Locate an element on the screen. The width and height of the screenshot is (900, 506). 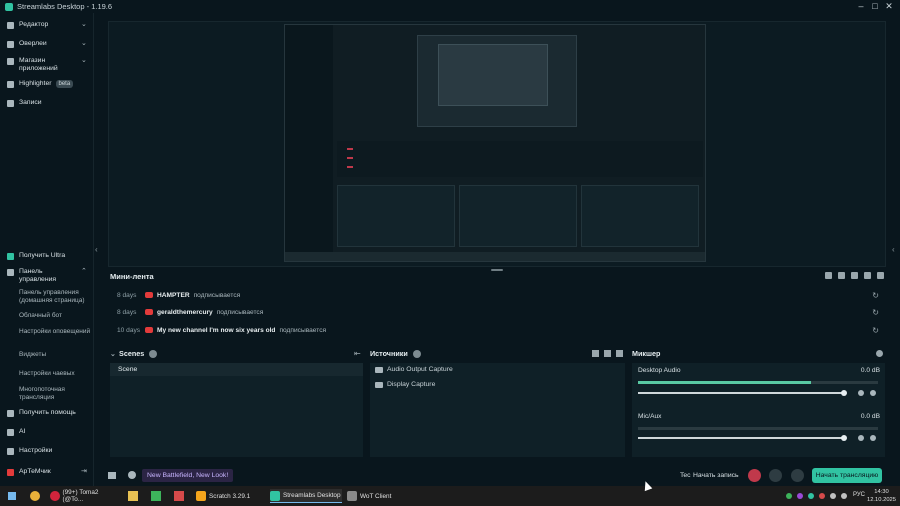
sidebar-item-editor: Редактор ⌄ is located at coordinates (47, 25).